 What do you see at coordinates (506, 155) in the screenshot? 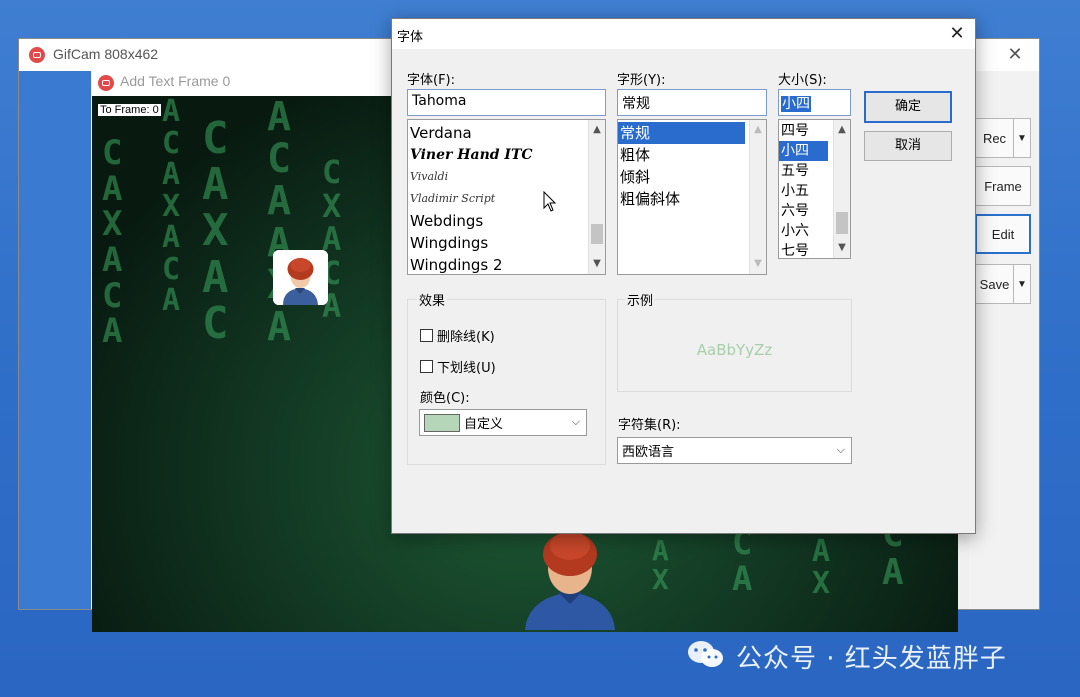
I see `list-item: Viner Hand ITC` at bounding box center [506, 155].